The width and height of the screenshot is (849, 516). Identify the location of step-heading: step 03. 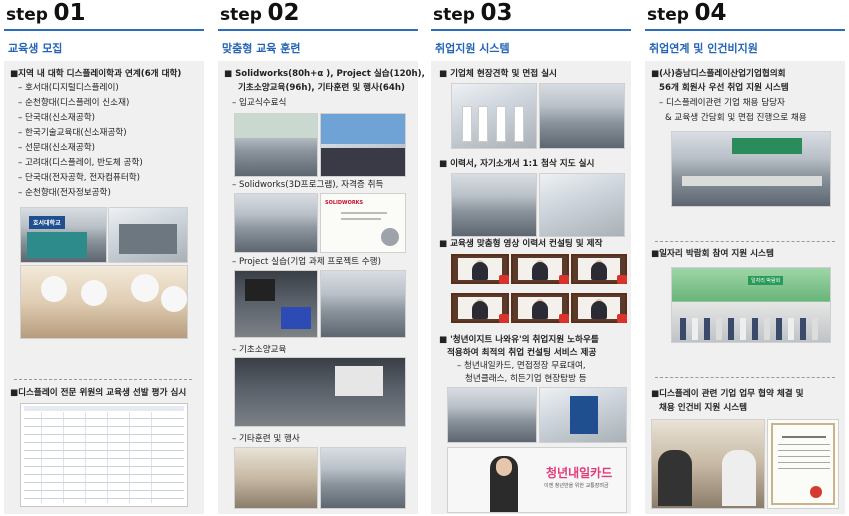
(473, 13).